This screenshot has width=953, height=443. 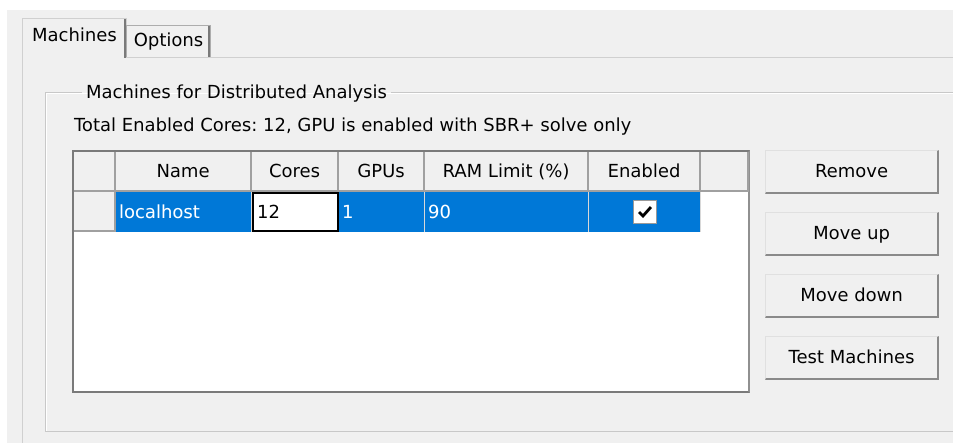 I want to click on check-icon, so click(x=644, y=212).